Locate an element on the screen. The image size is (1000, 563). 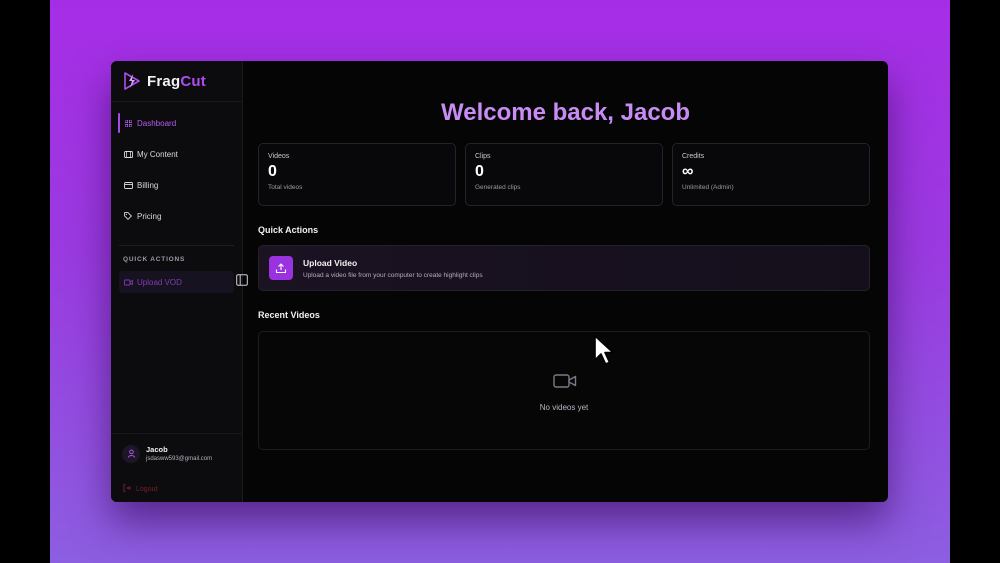
sidebar-item-label: My Content is located at coordinates (157, 154).